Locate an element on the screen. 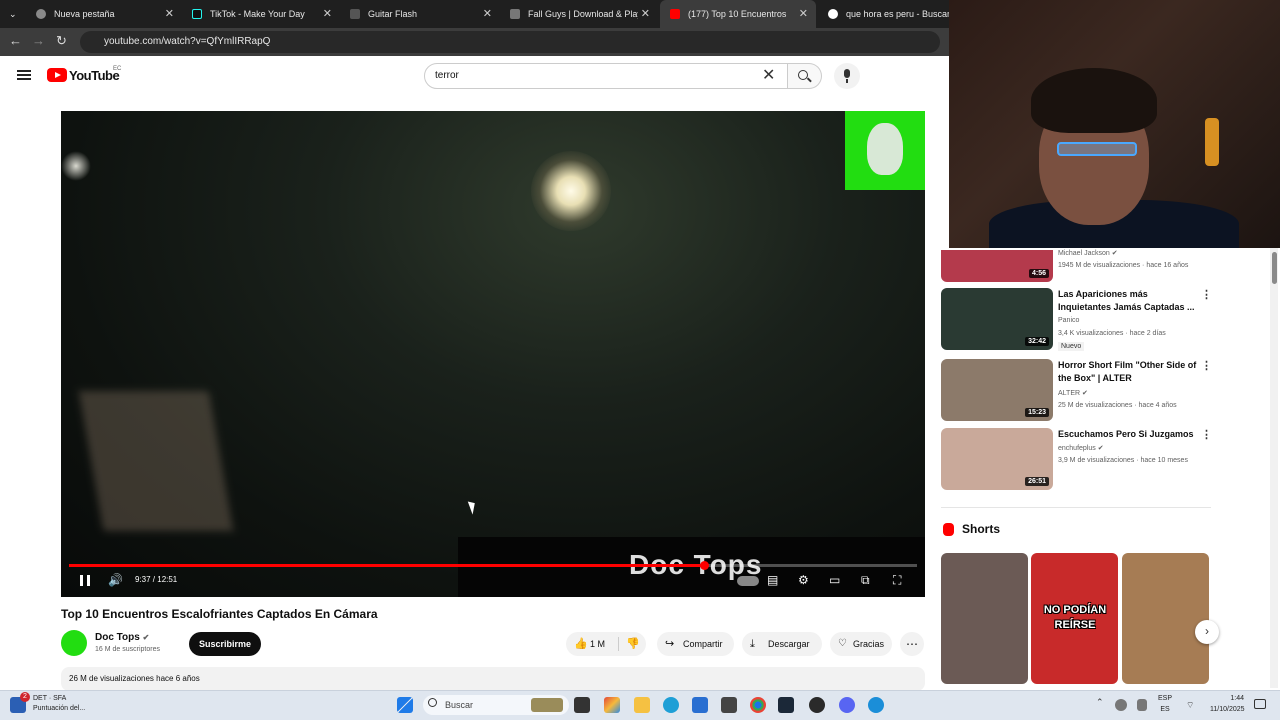  tab-youtube-active: (177) Top 10 Encuentros Es ✕ is located at coordinates (738, 14).